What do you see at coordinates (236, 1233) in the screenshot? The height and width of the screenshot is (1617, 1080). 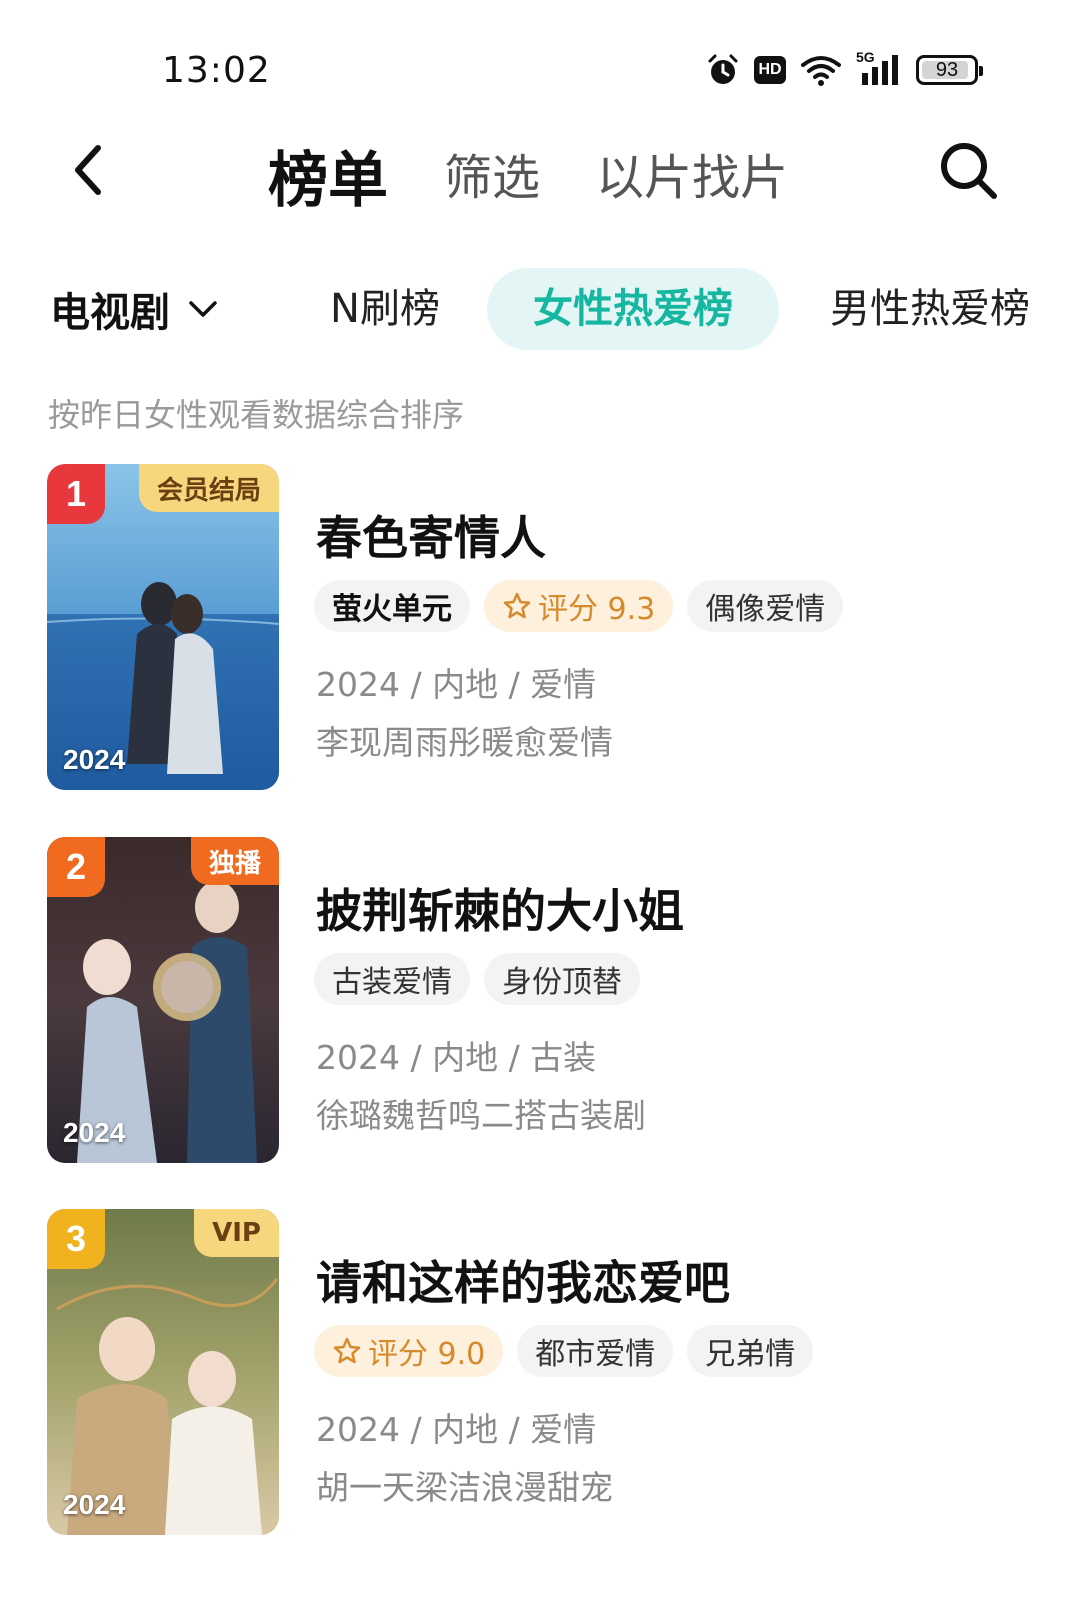 I see `corner-badge: VIP` at bounding box center [236, 1233].